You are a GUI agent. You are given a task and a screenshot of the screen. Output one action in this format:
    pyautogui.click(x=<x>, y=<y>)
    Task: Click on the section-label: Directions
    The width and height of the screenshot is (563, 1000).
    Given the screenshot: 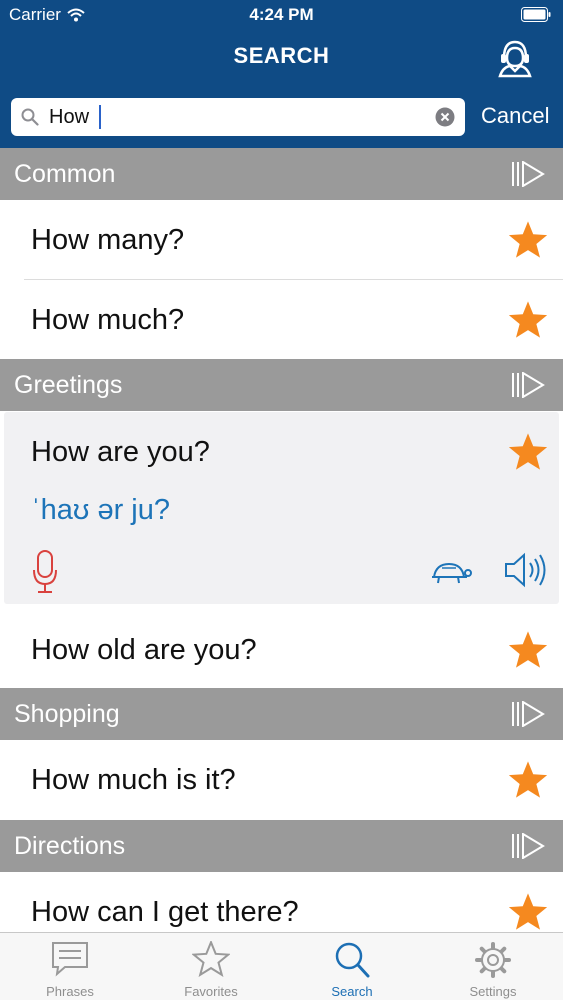 What is the action you would take?
    pyautogui.click(x=70, y=846)
    